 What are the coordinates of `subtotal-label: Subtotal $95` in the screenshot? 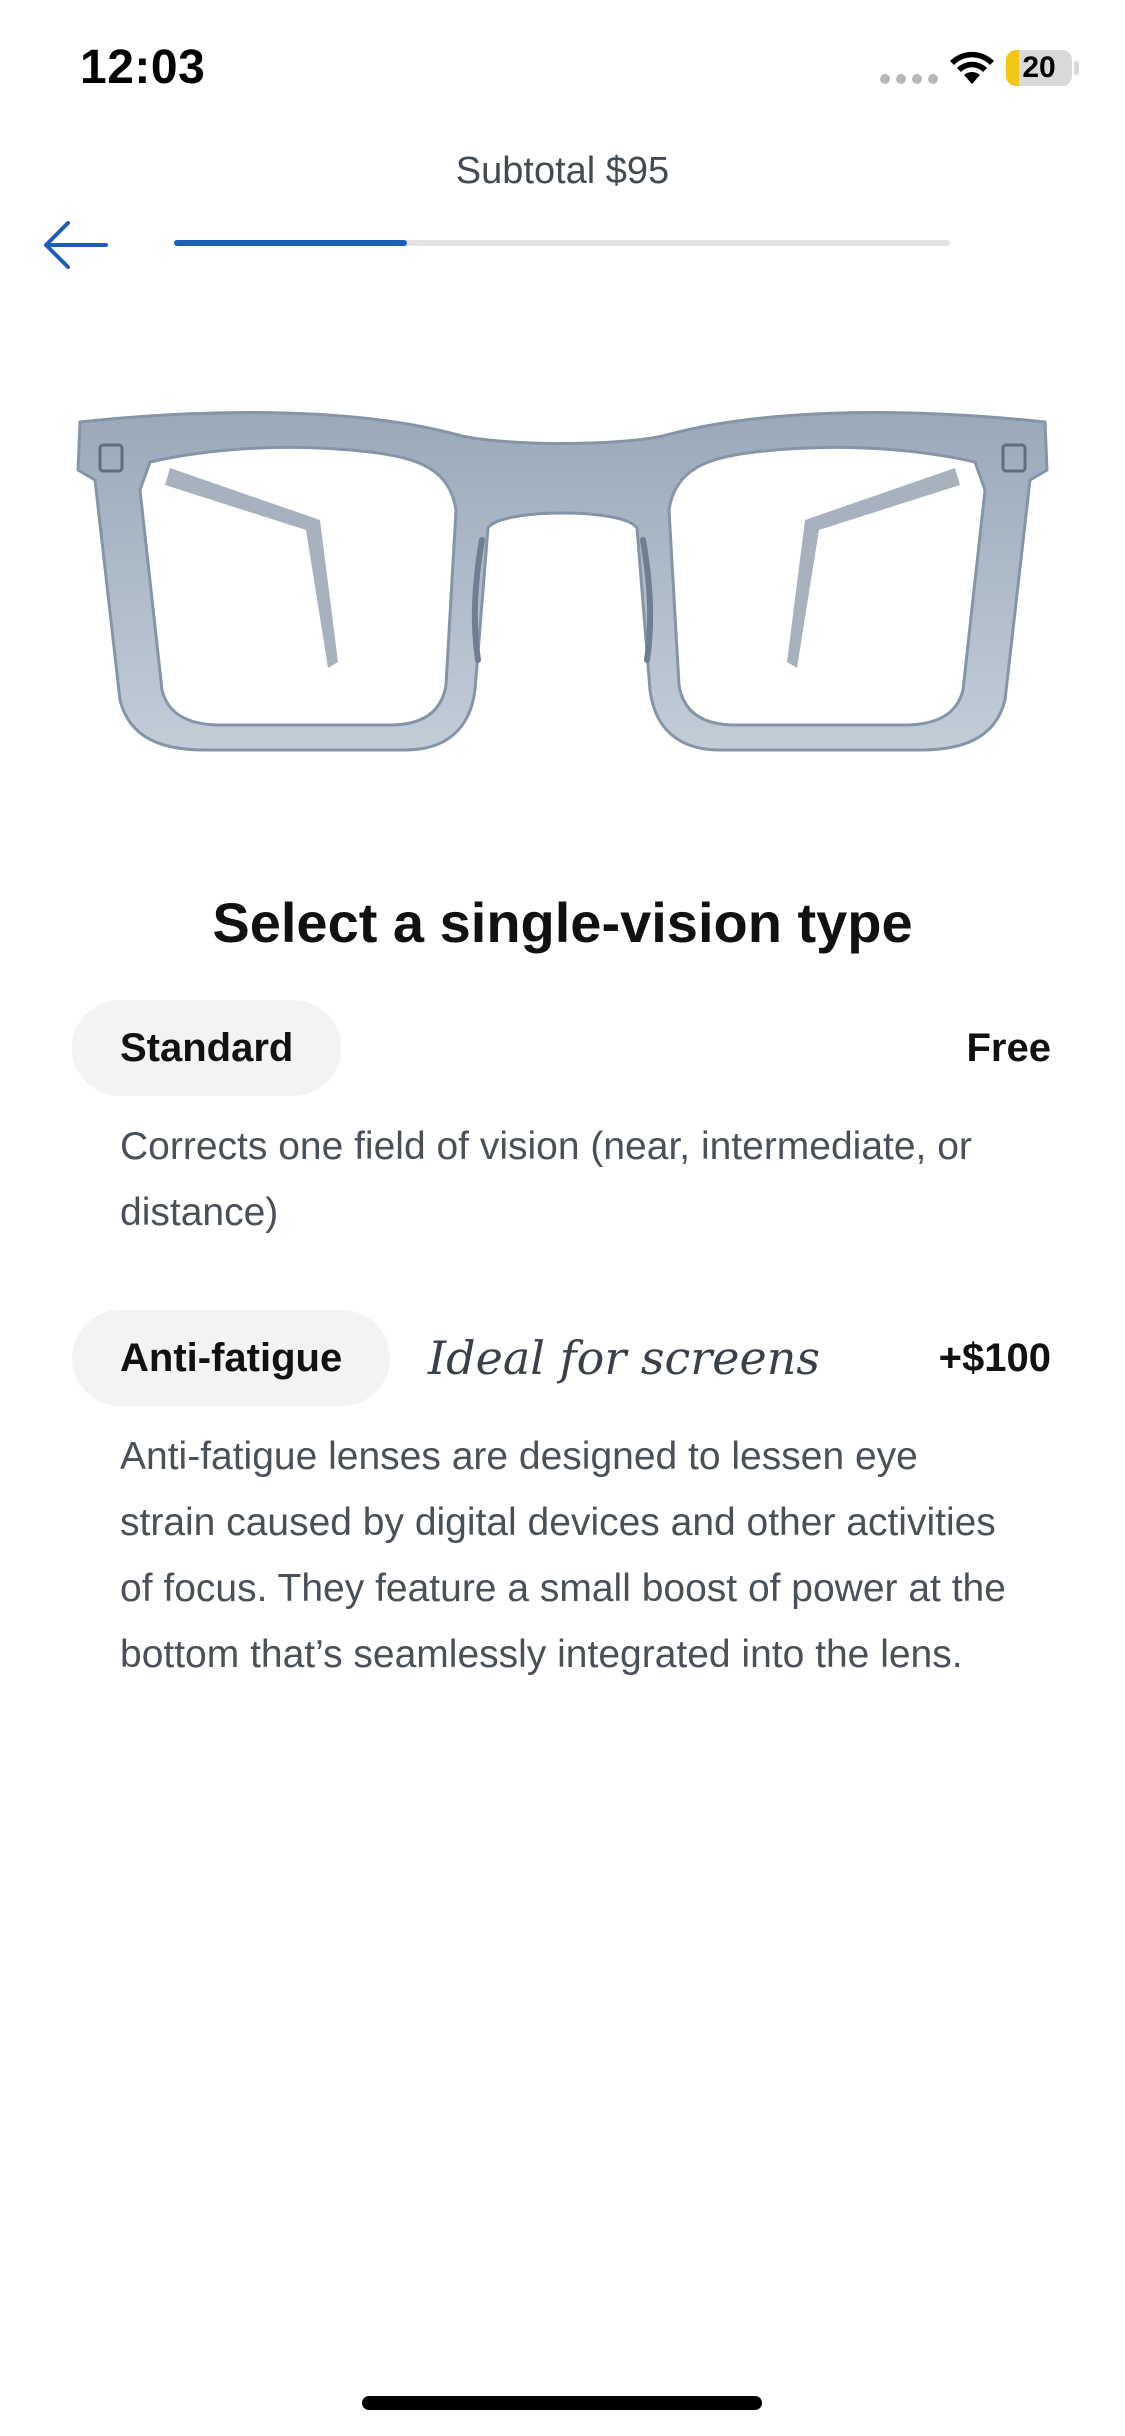 It's located at (562, 171).